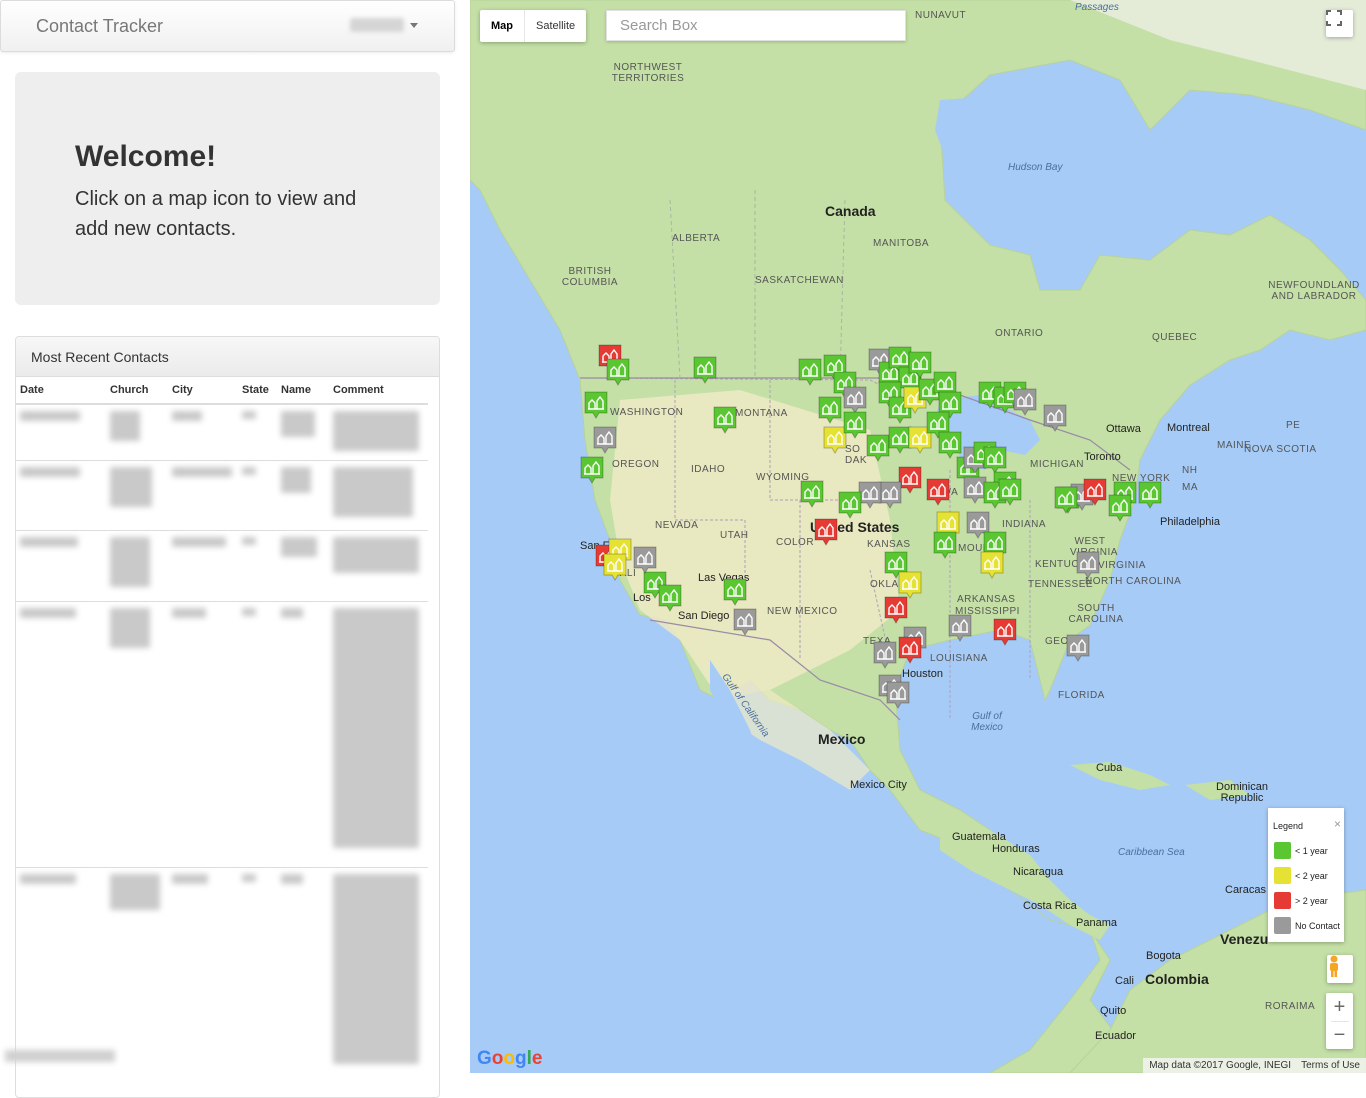 The image size is (1366, 1098). Describe the element at coordinates (1038, 872) in the screenshot. I see `map-label-nicaragua: Nicaragua` at that location.